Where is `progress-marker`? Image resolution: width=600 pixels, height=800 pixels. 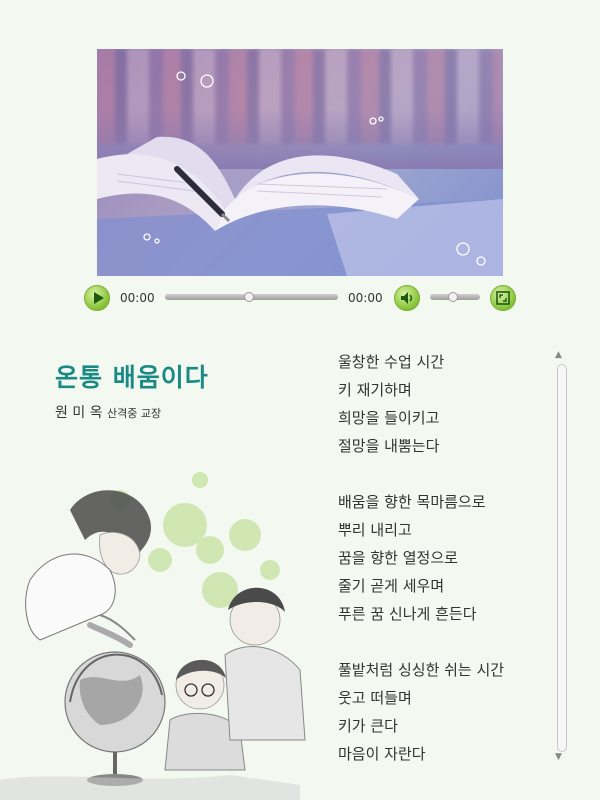
progress-marker is located at coordinates (249, 297).